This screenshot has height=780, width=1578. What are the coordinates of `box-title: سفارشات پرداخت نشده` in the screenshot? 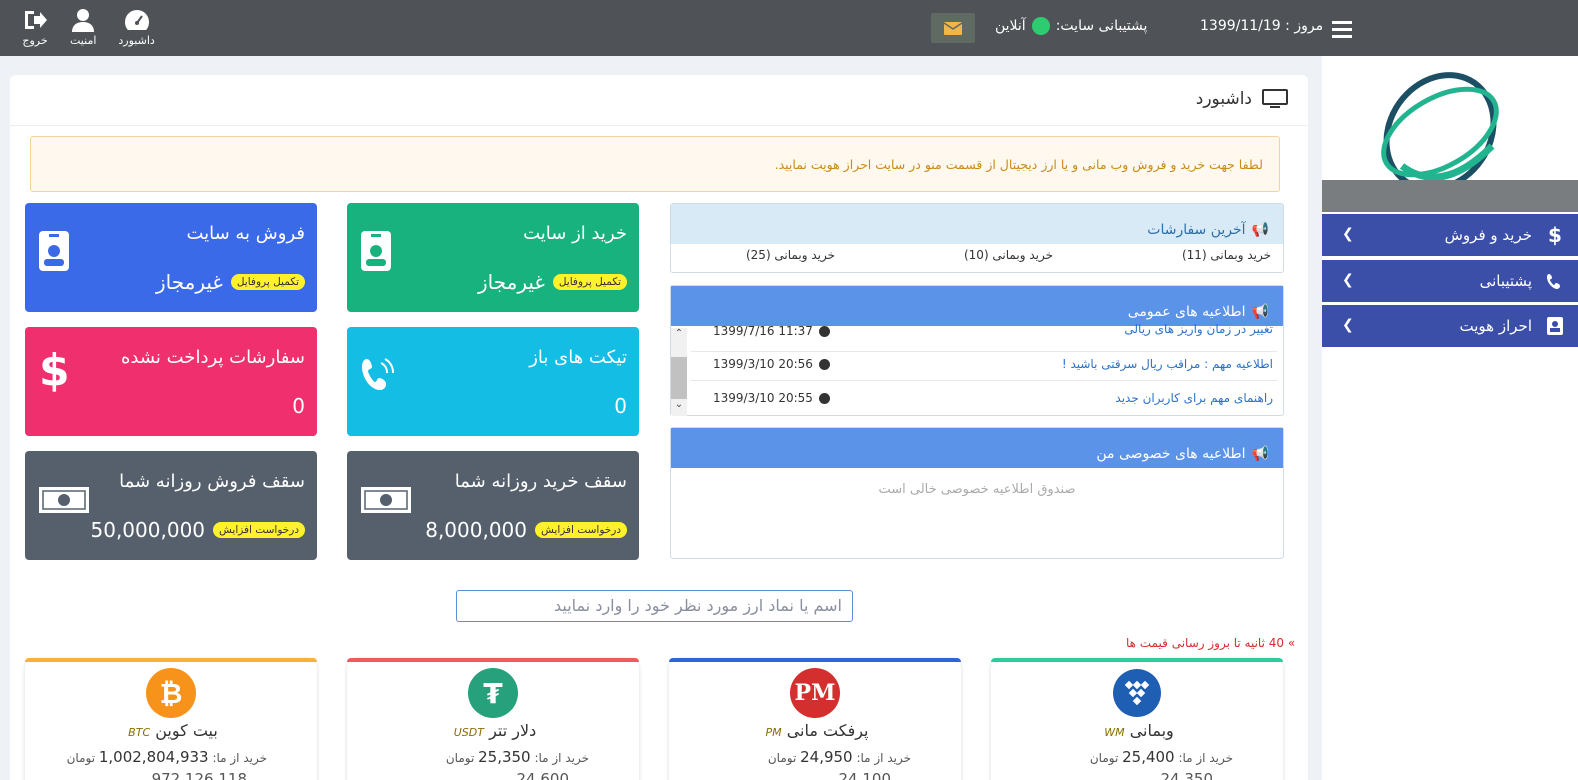 It's located at (212, 357).